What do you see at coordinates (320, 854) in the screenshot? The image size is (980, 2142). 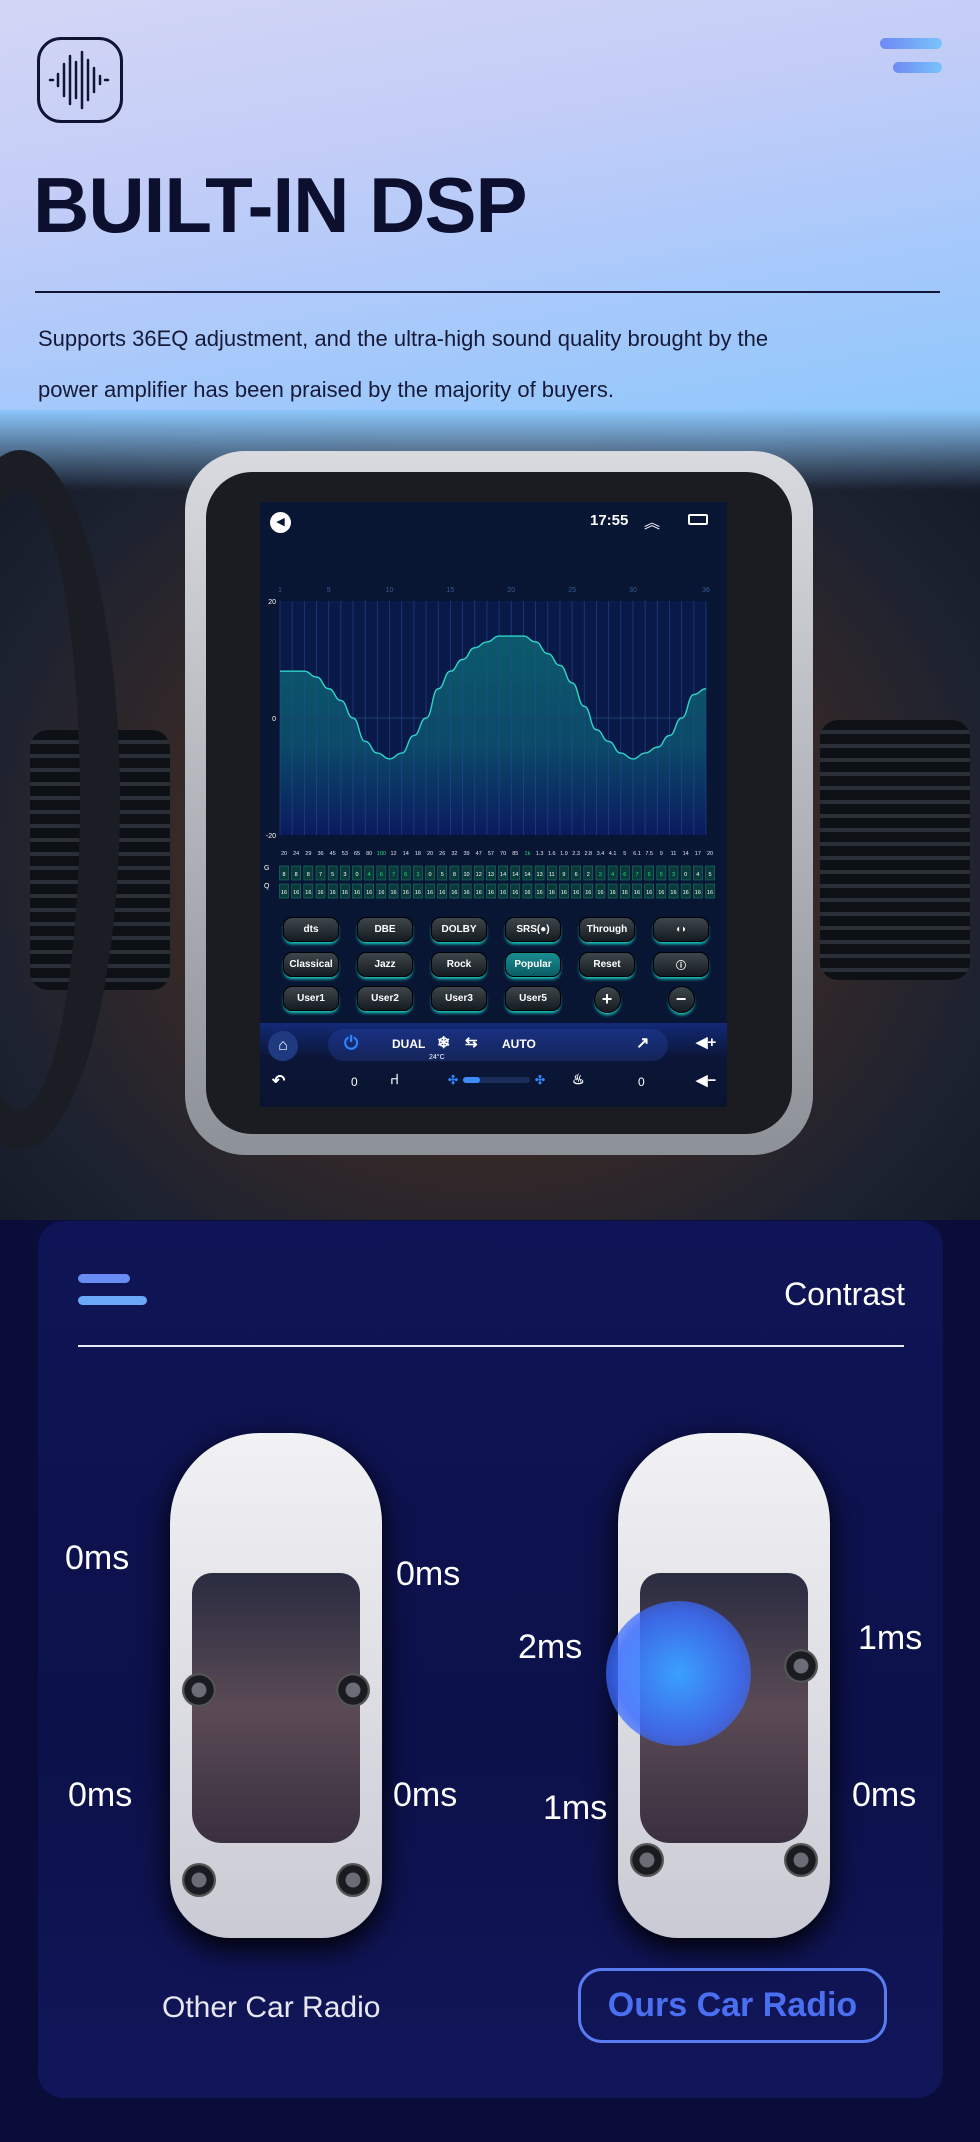 I see `freq-label: 36` at bounding box center [320, 854].